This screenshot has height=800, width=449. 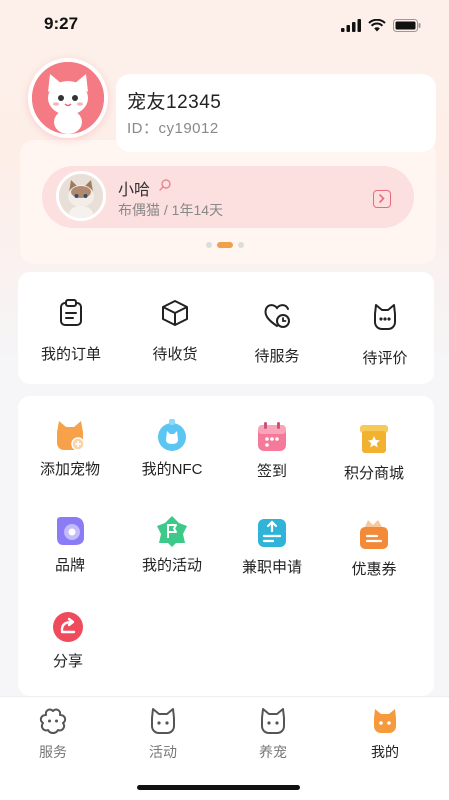 I want to click on status-bar: 9:27, so click(x=224, y=24).